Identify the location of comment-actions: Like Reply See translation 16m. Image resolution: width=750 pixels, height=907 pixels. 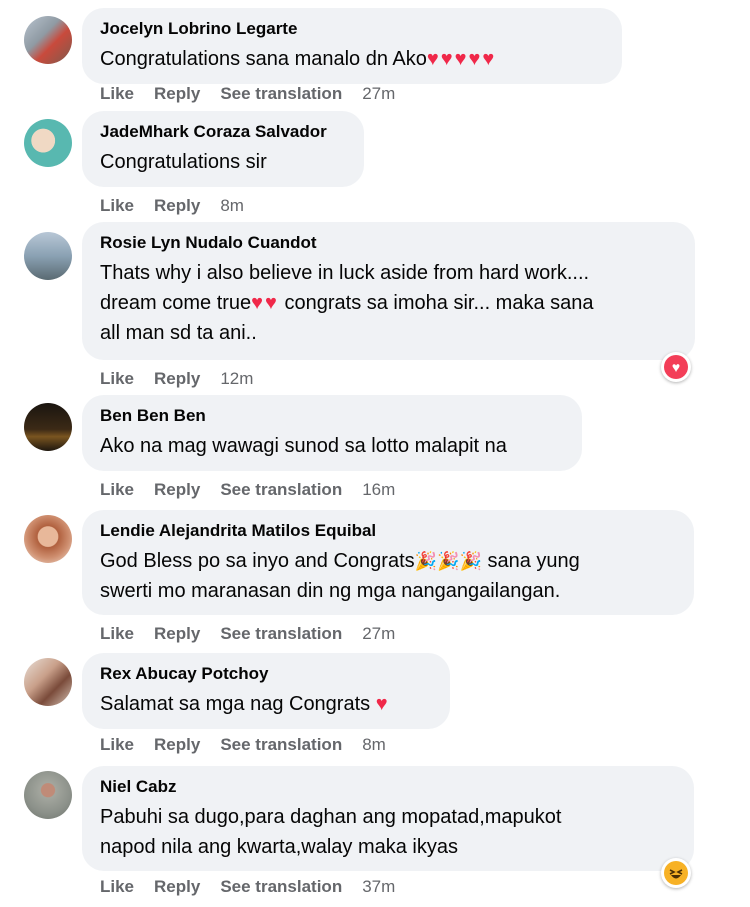
(247, 490).